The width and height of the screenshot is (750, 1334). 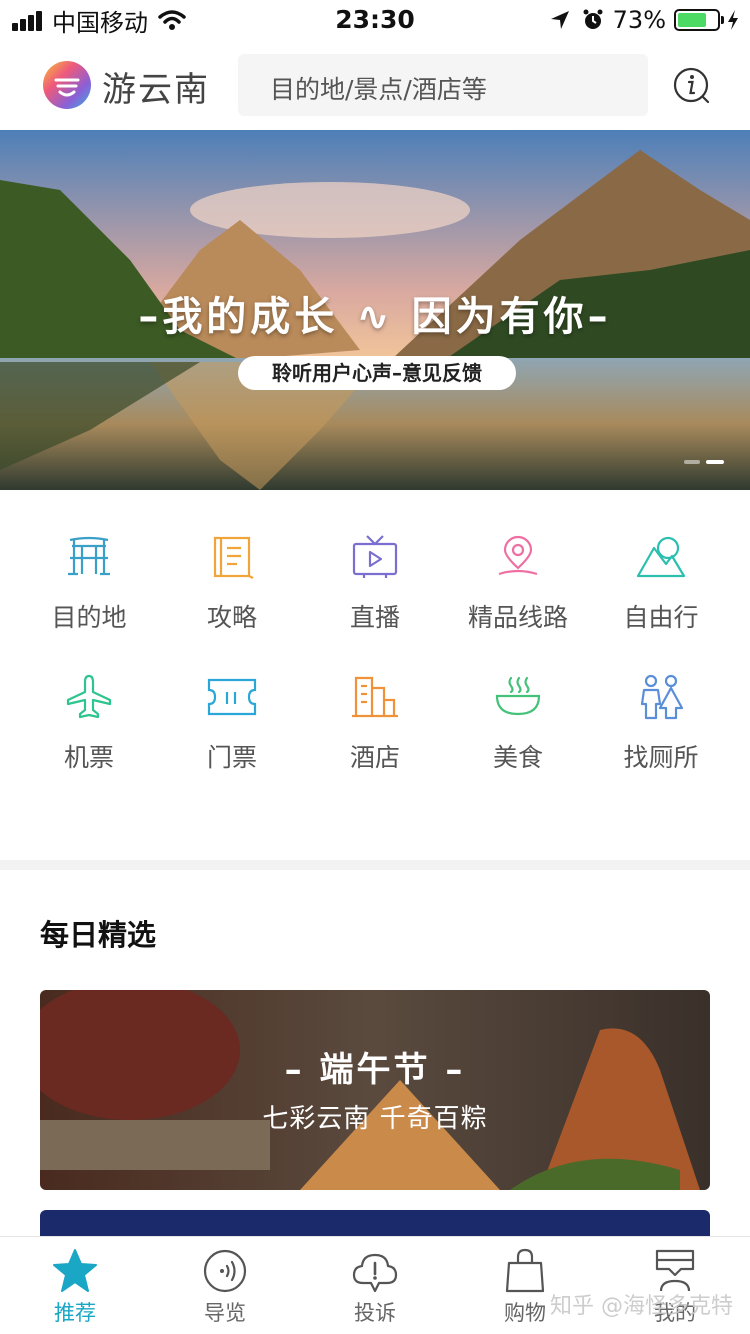 I want to click on restroom-icon, so click(x=662, y=697).